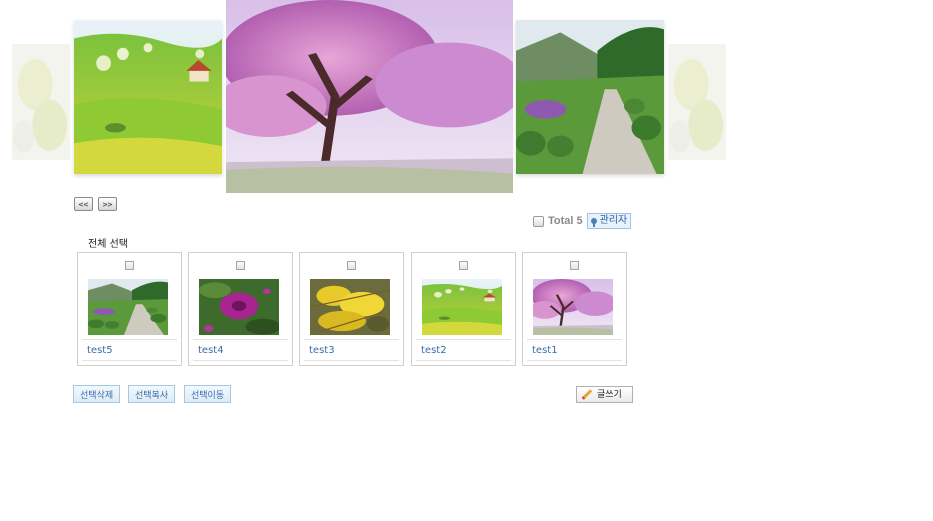  Describe the element at coordinates (97, 394) in the screenshot. I see `delete-selected-button: 선택삭제` at that location.